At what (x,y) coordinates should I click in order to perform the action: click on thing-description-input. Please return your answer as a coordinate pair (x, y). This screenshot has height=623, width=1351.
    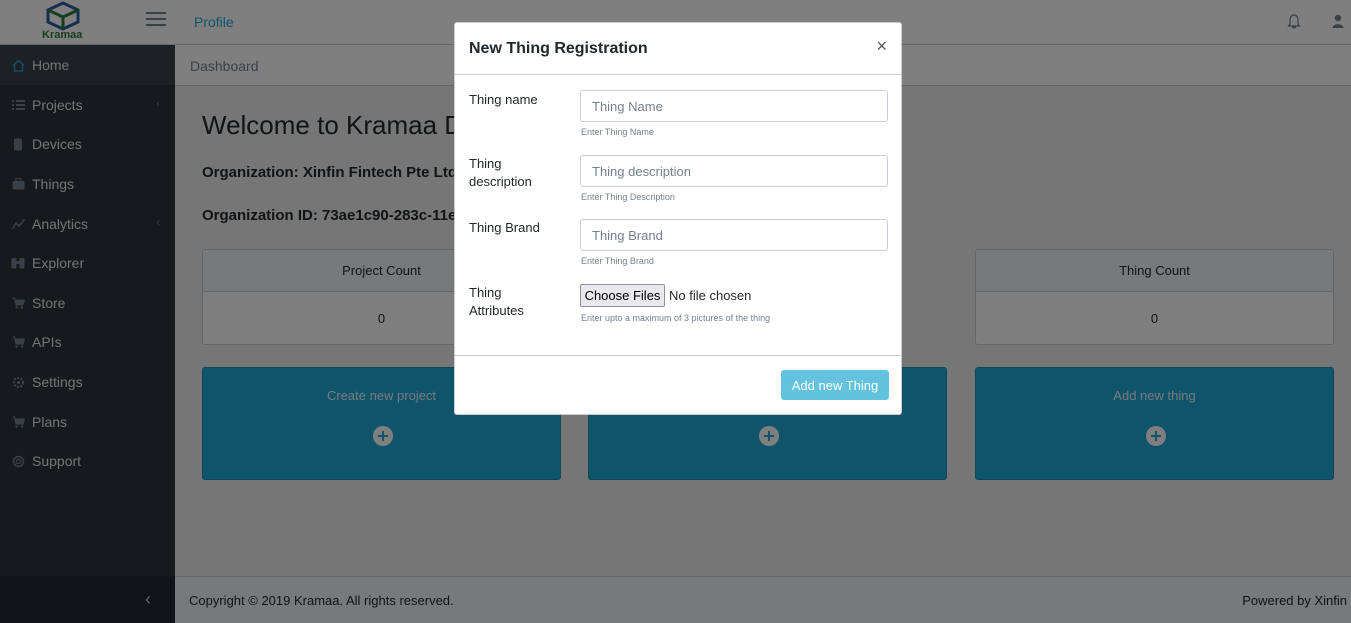
    Looking at the image, I should click on (734, 171).